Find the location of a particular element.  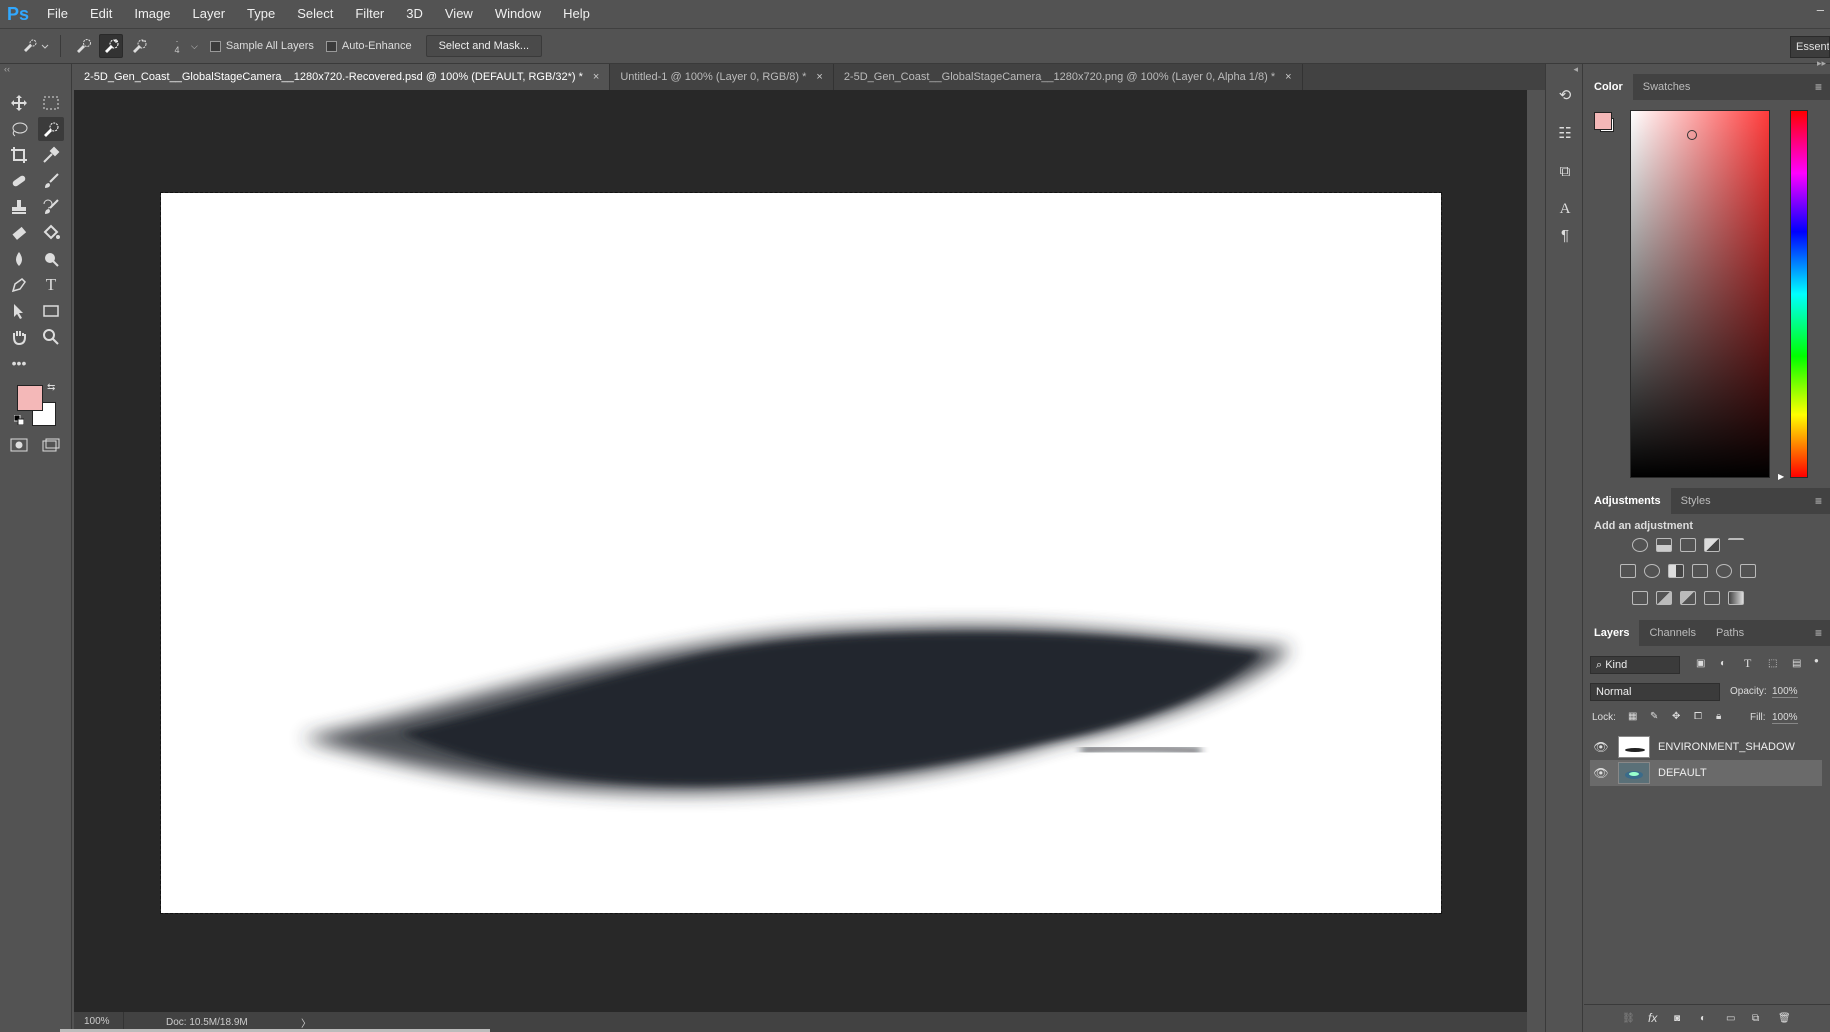

collapse-tools-icon: ‹‹ is located at coordinates (7, 69).